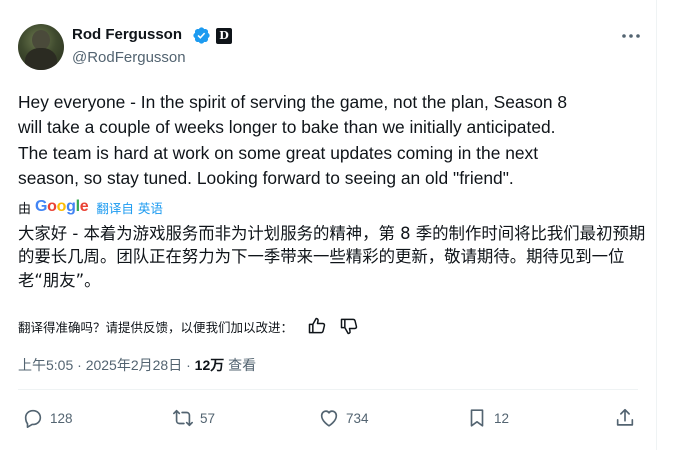  What do you see at coordinates (201, 35) in the screenshot?
I see `verified-badge-icon` at bounding box center [201, 35].